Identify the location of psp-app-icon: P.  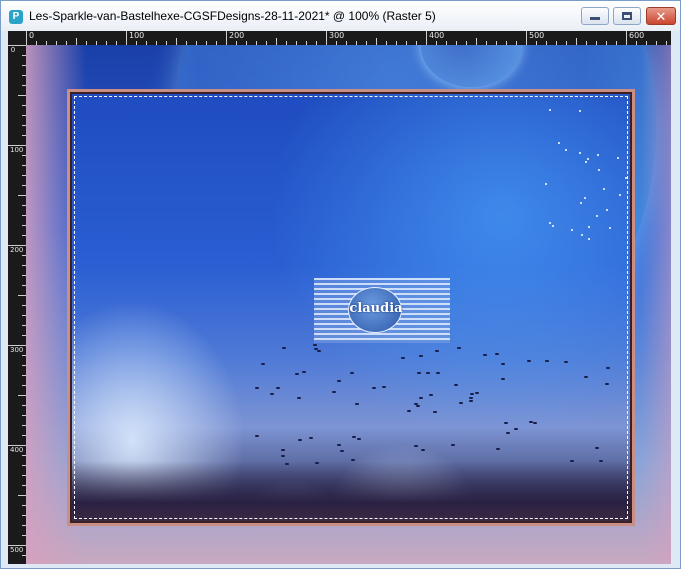
(16, 17).